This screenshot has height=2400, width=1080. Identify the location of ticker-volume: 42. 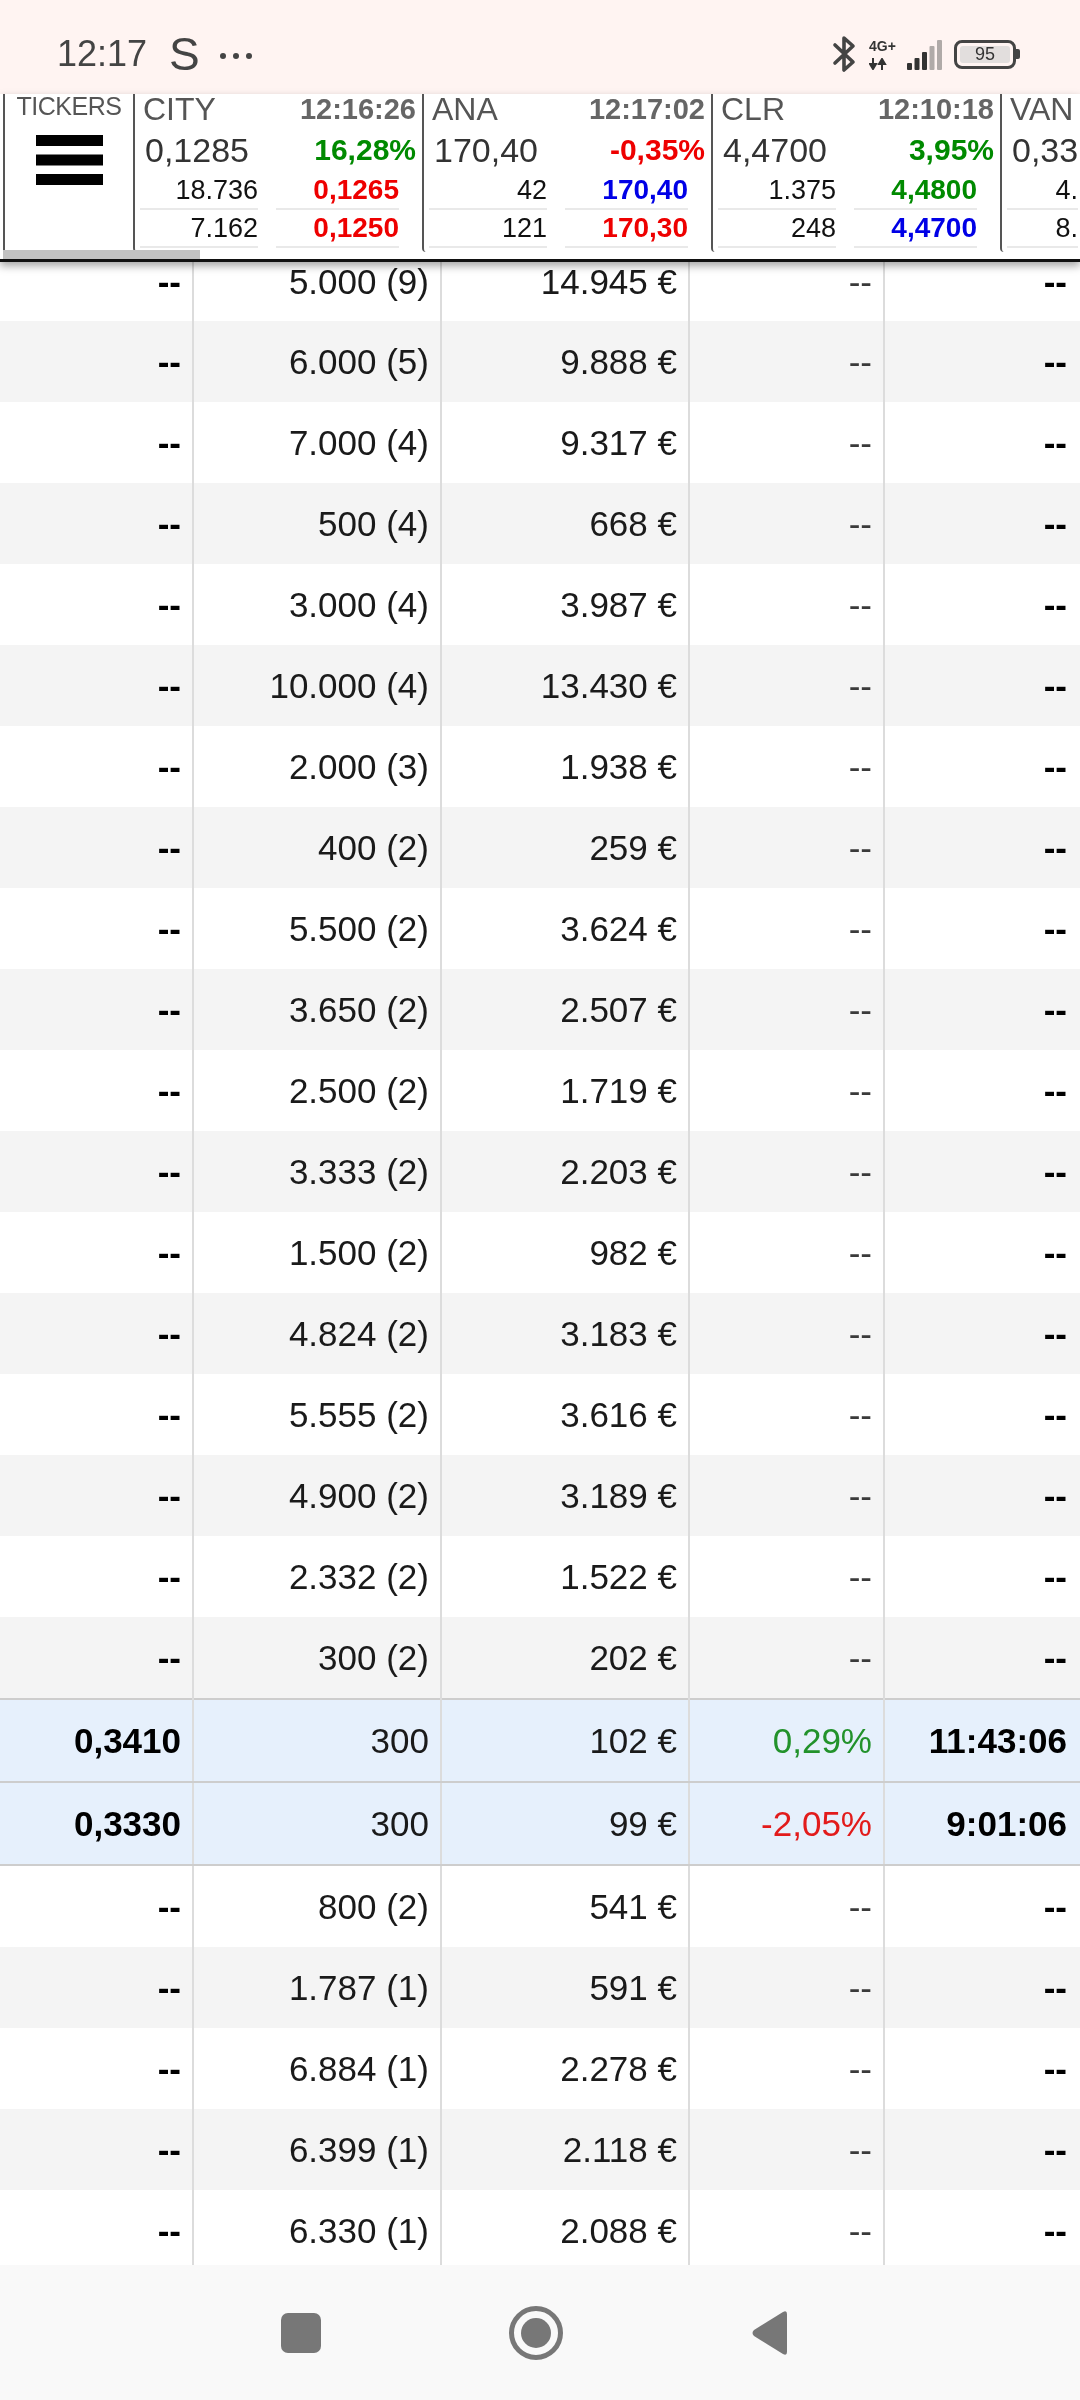
(488, 191).